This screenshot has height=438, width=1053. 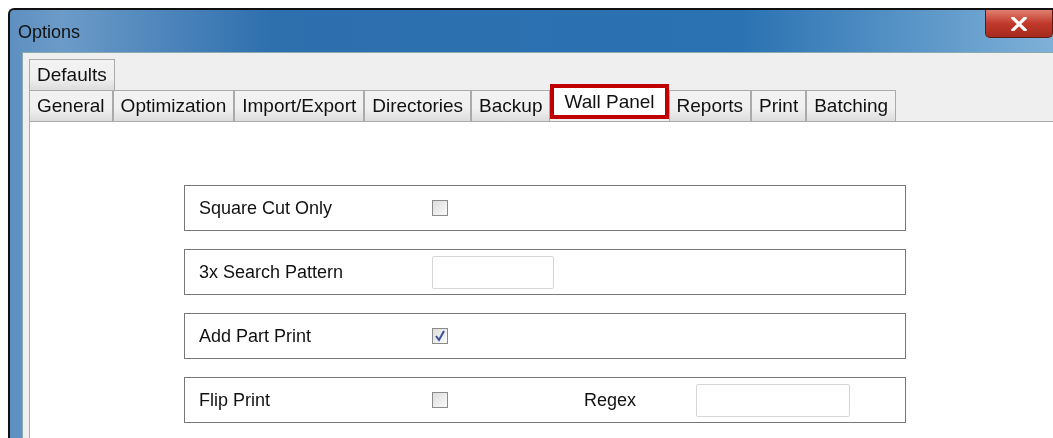 What do you see at coordinates (234, 400) in the screenshot?
I see `setting-label: Flip Print` at bounding box center [234, 400].